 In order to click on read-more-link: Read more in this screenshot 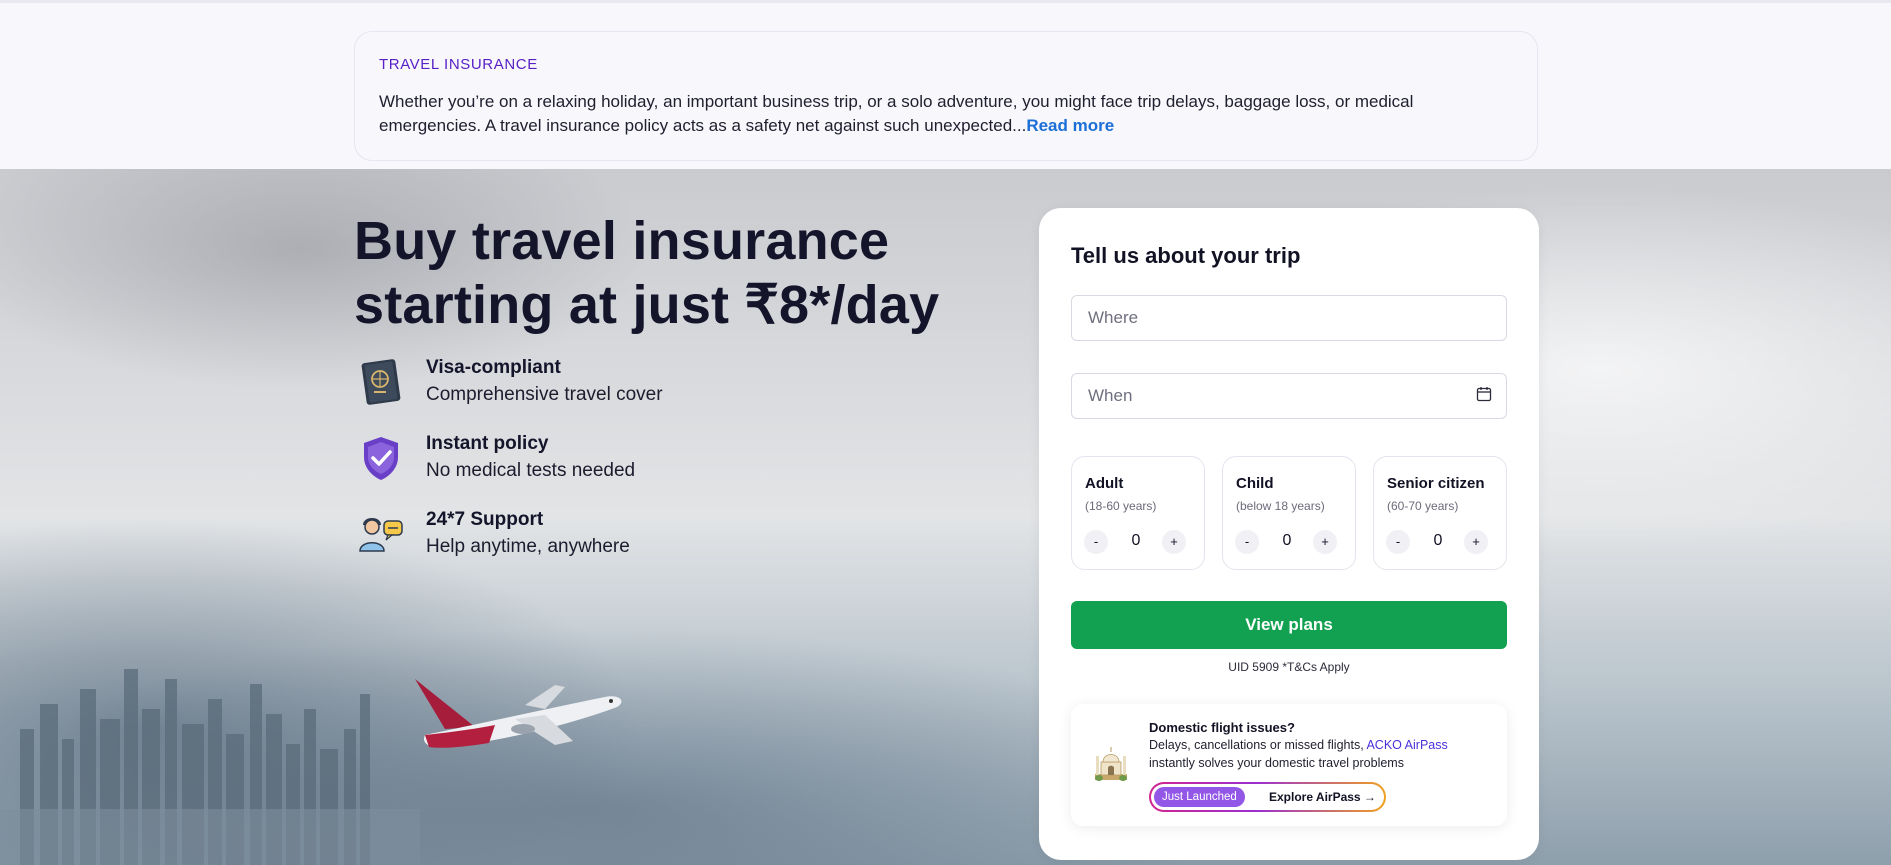, I will do `click(1070, 125)`.